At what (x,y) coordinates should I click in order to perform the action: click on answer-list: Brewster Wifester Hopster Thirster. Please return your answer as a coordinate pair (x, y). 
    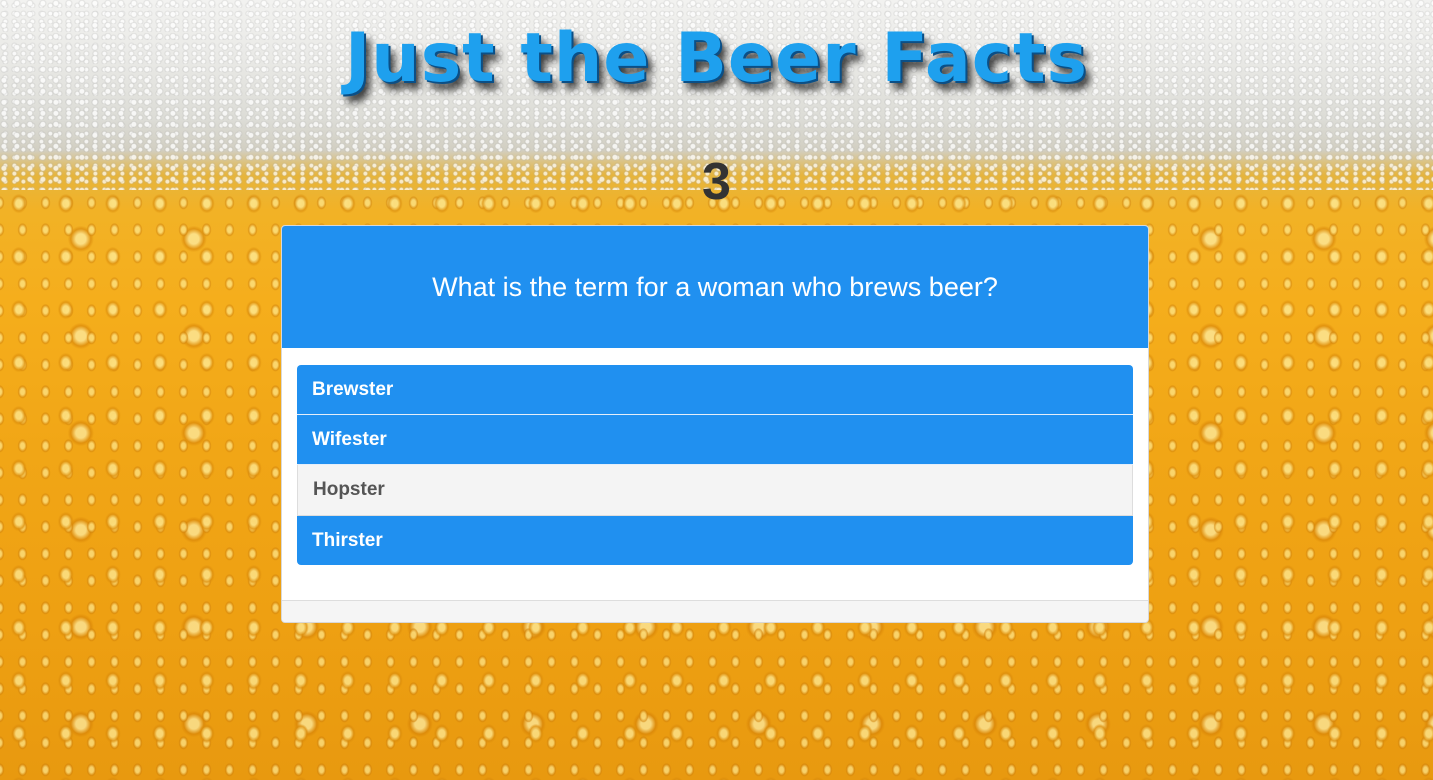
    Looking at the image, I should click on (715, 465).